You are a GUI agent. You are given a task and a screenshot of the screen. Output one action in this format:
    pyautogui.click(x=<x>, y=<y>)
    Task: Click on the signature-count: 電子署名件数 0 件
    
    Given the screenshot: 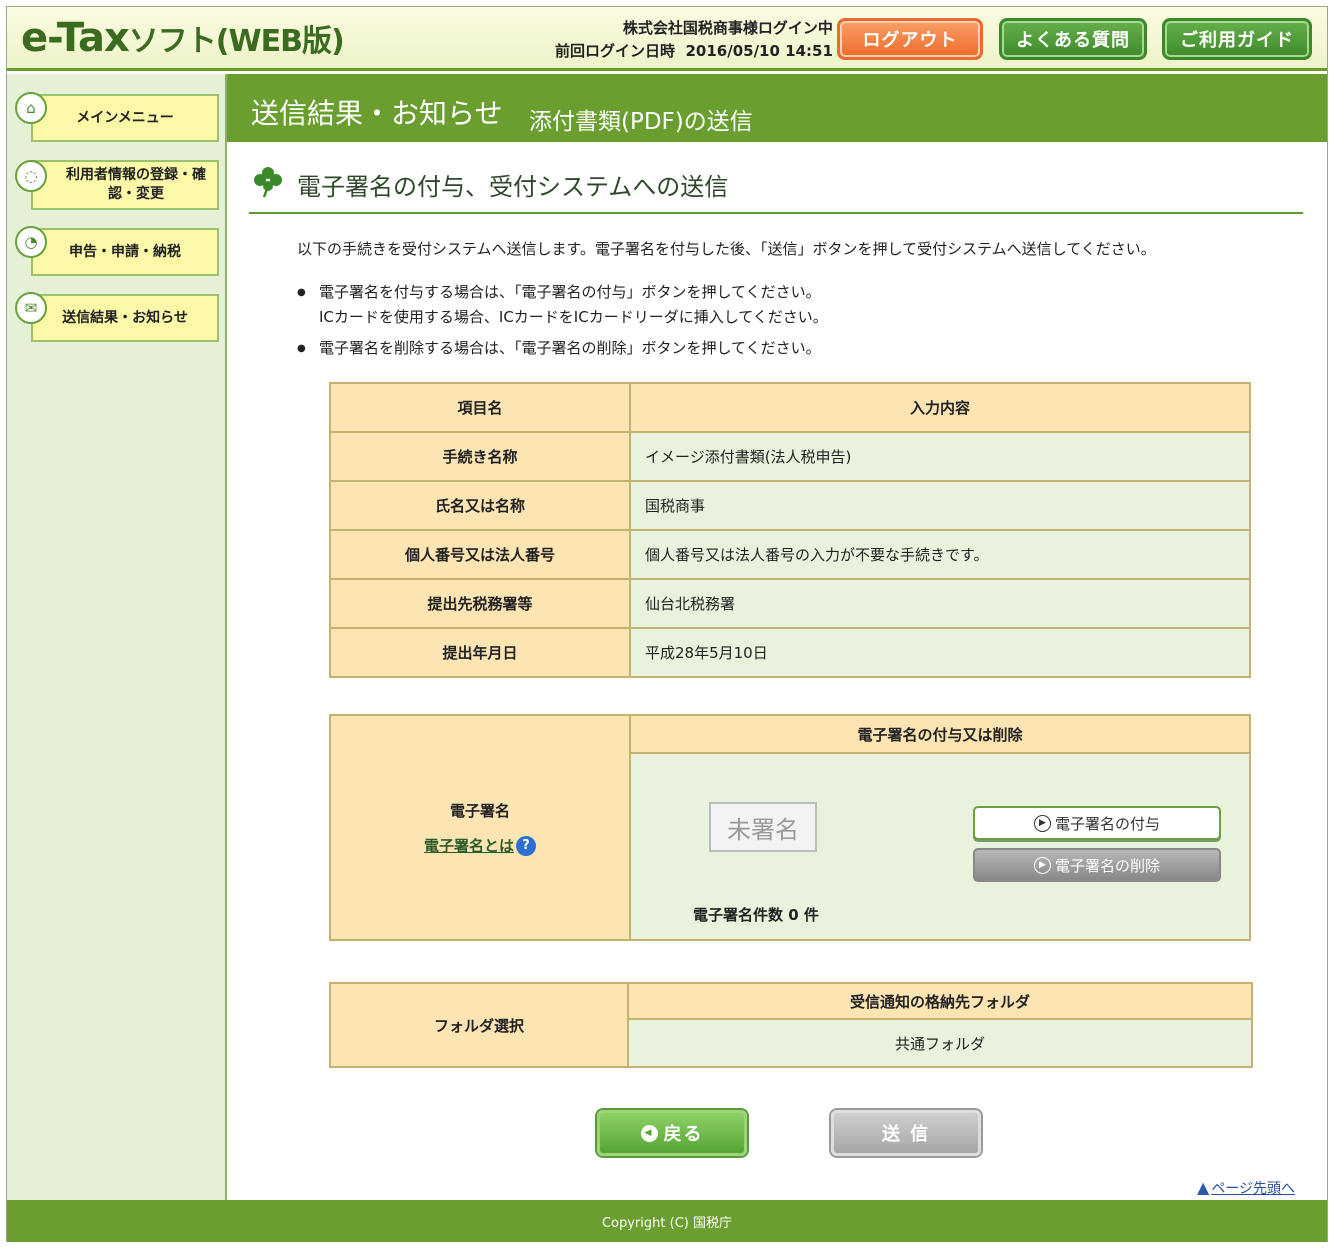 What is the action you would take?
    pyautogui.click(x=756, y=915)
    